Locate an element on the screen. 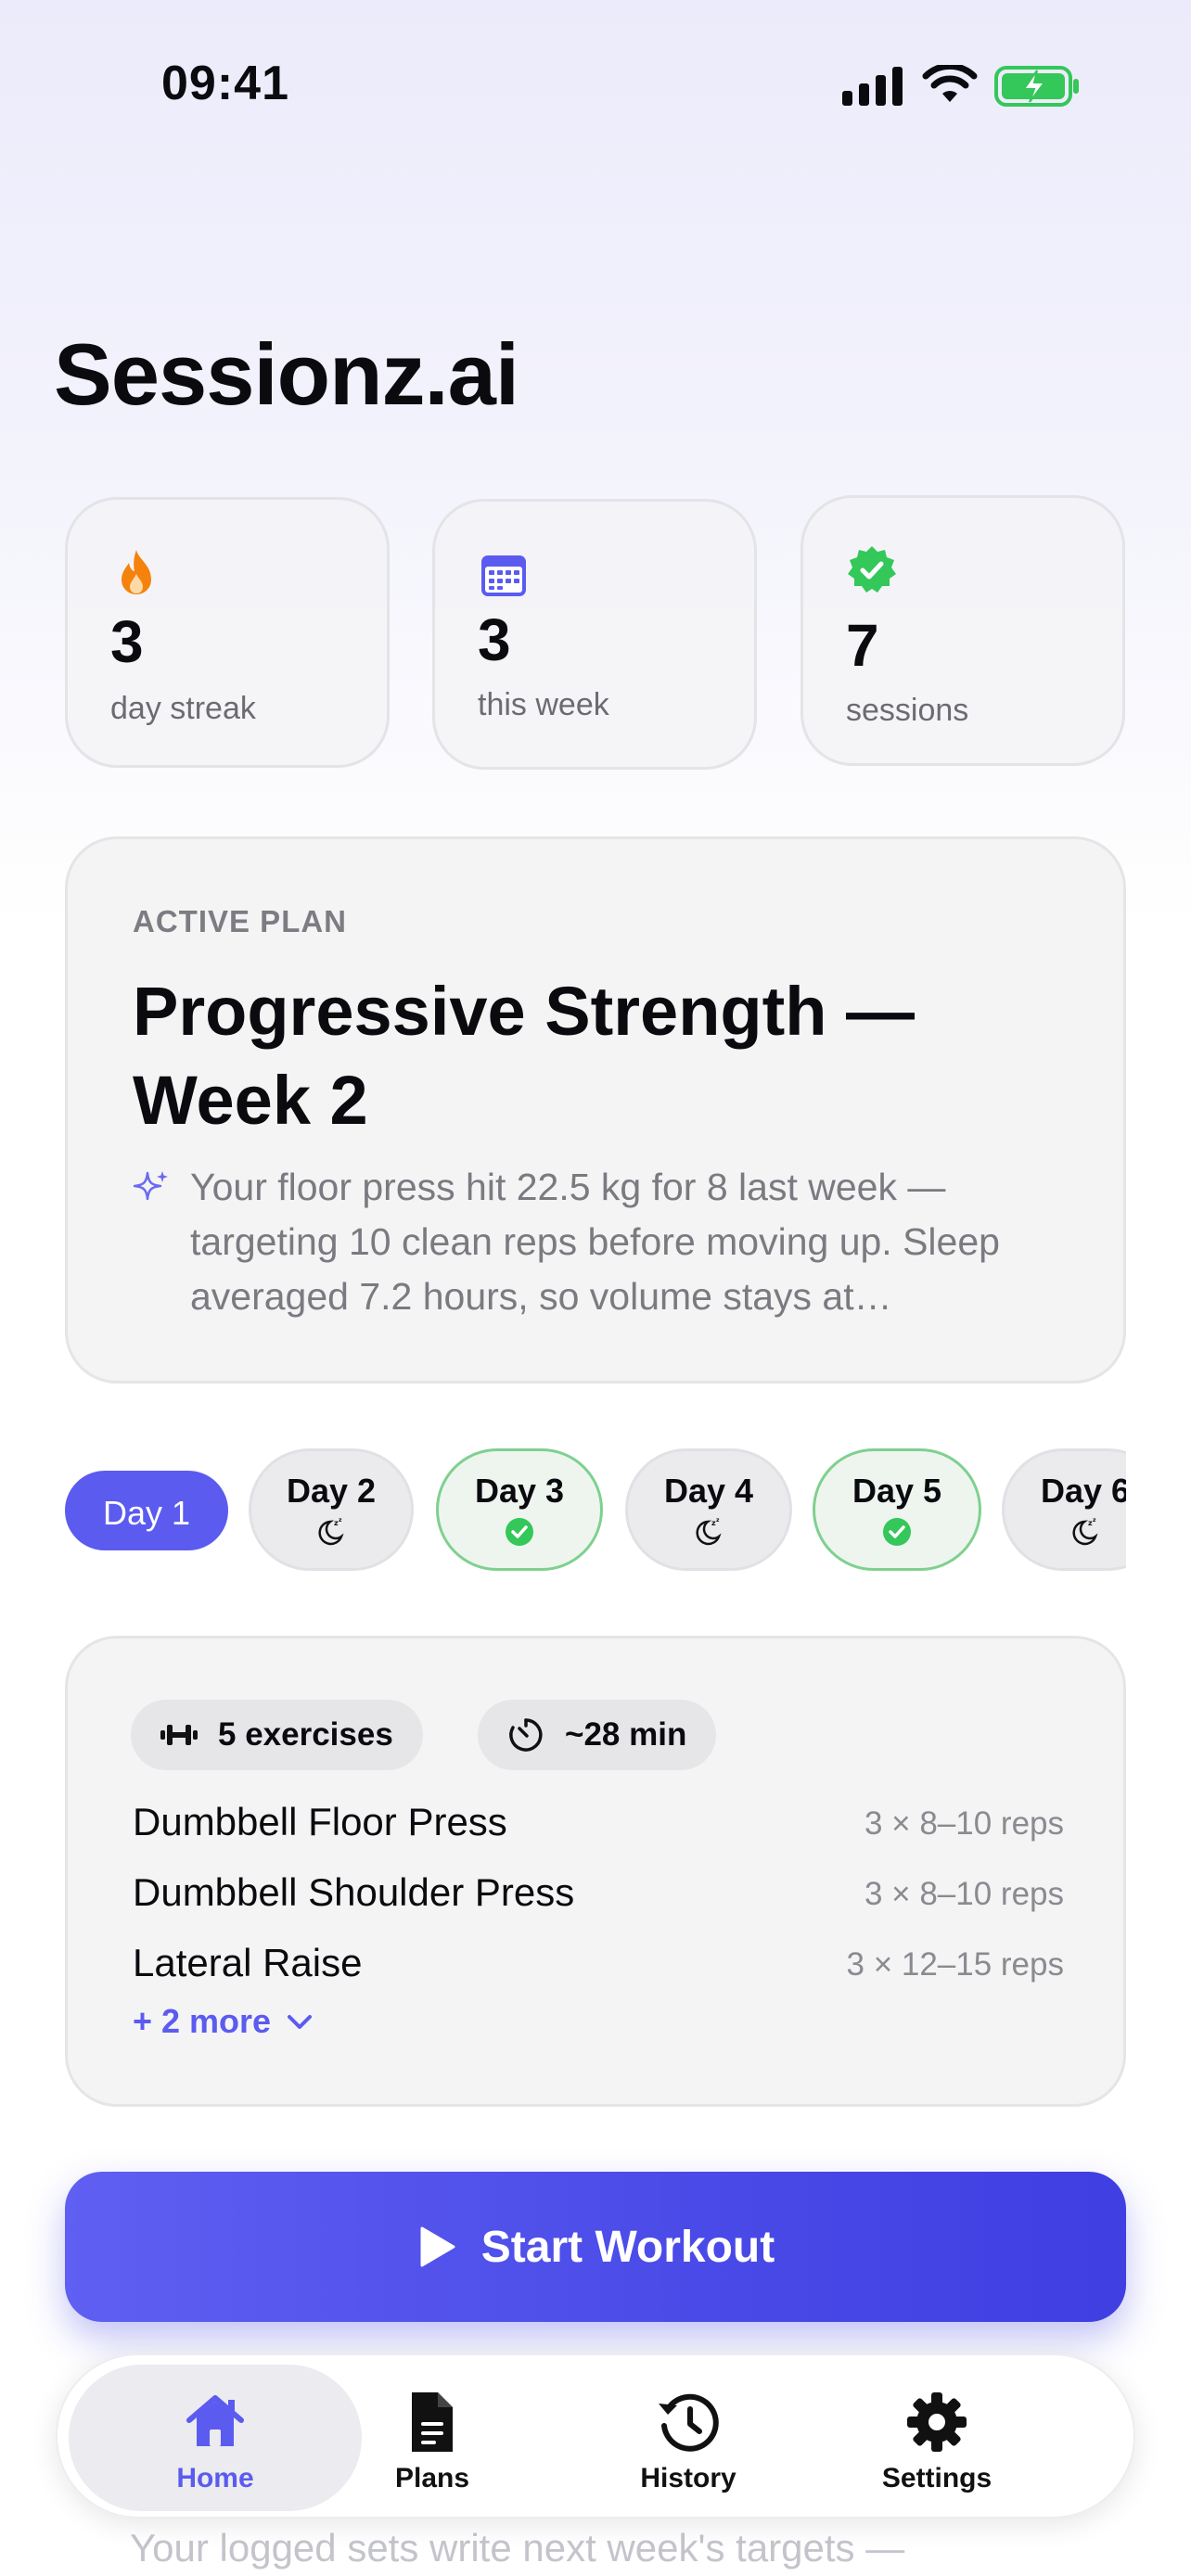 The image size is (1191, 2576). gear-icon is located at coordinates (937, 2422).